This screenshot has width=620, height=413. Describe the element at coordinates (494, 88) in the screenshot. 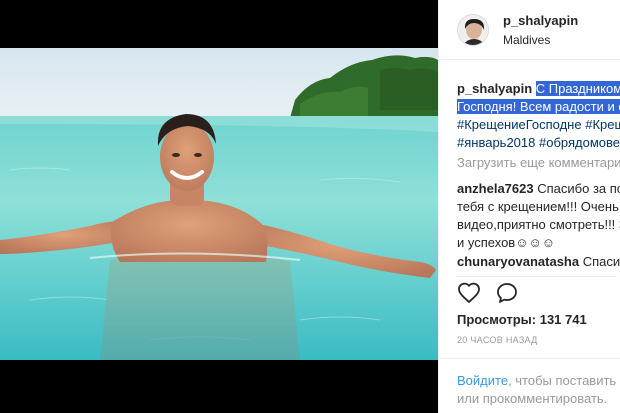

I see `caption-author: p_shalyapin` at that location.